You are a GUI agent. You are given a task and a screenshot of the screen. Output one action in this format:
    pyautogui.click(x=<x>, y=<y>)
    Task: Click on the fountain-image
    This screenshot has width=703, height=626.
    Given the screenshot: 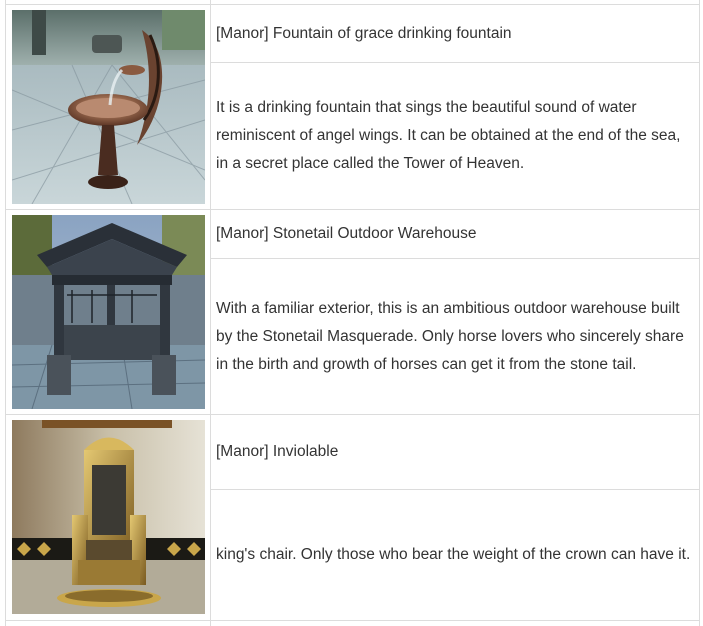 What is the action you would take?
    pyautogui.click(x=108, y=107)
    